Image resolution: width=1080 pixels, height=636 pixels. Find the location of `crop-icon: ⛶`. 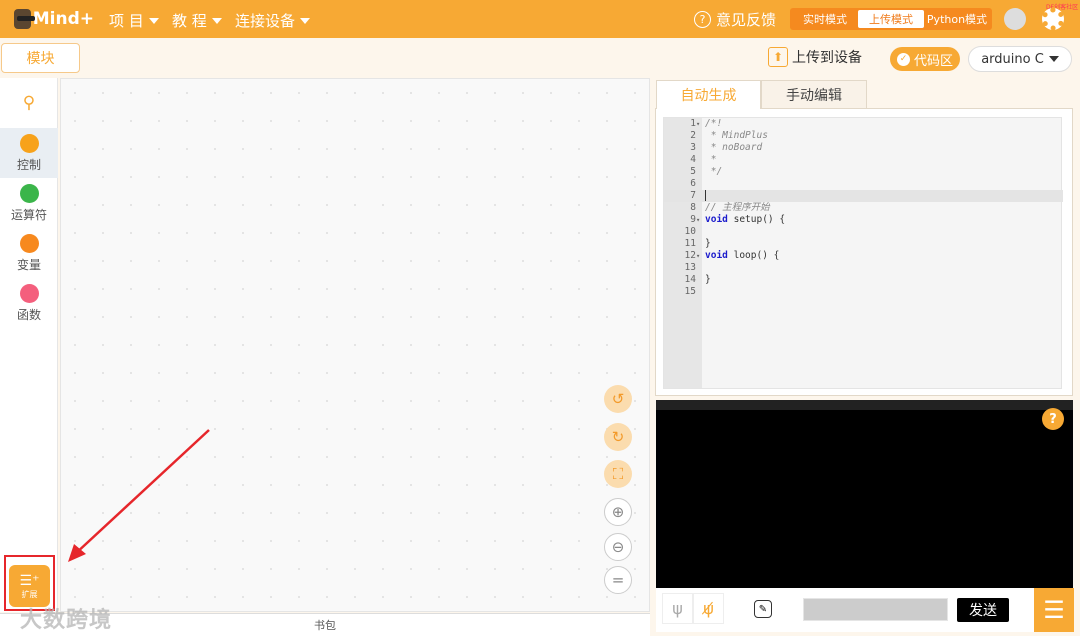

crop-icon: ⛶ is located at coordinates (618, 474).